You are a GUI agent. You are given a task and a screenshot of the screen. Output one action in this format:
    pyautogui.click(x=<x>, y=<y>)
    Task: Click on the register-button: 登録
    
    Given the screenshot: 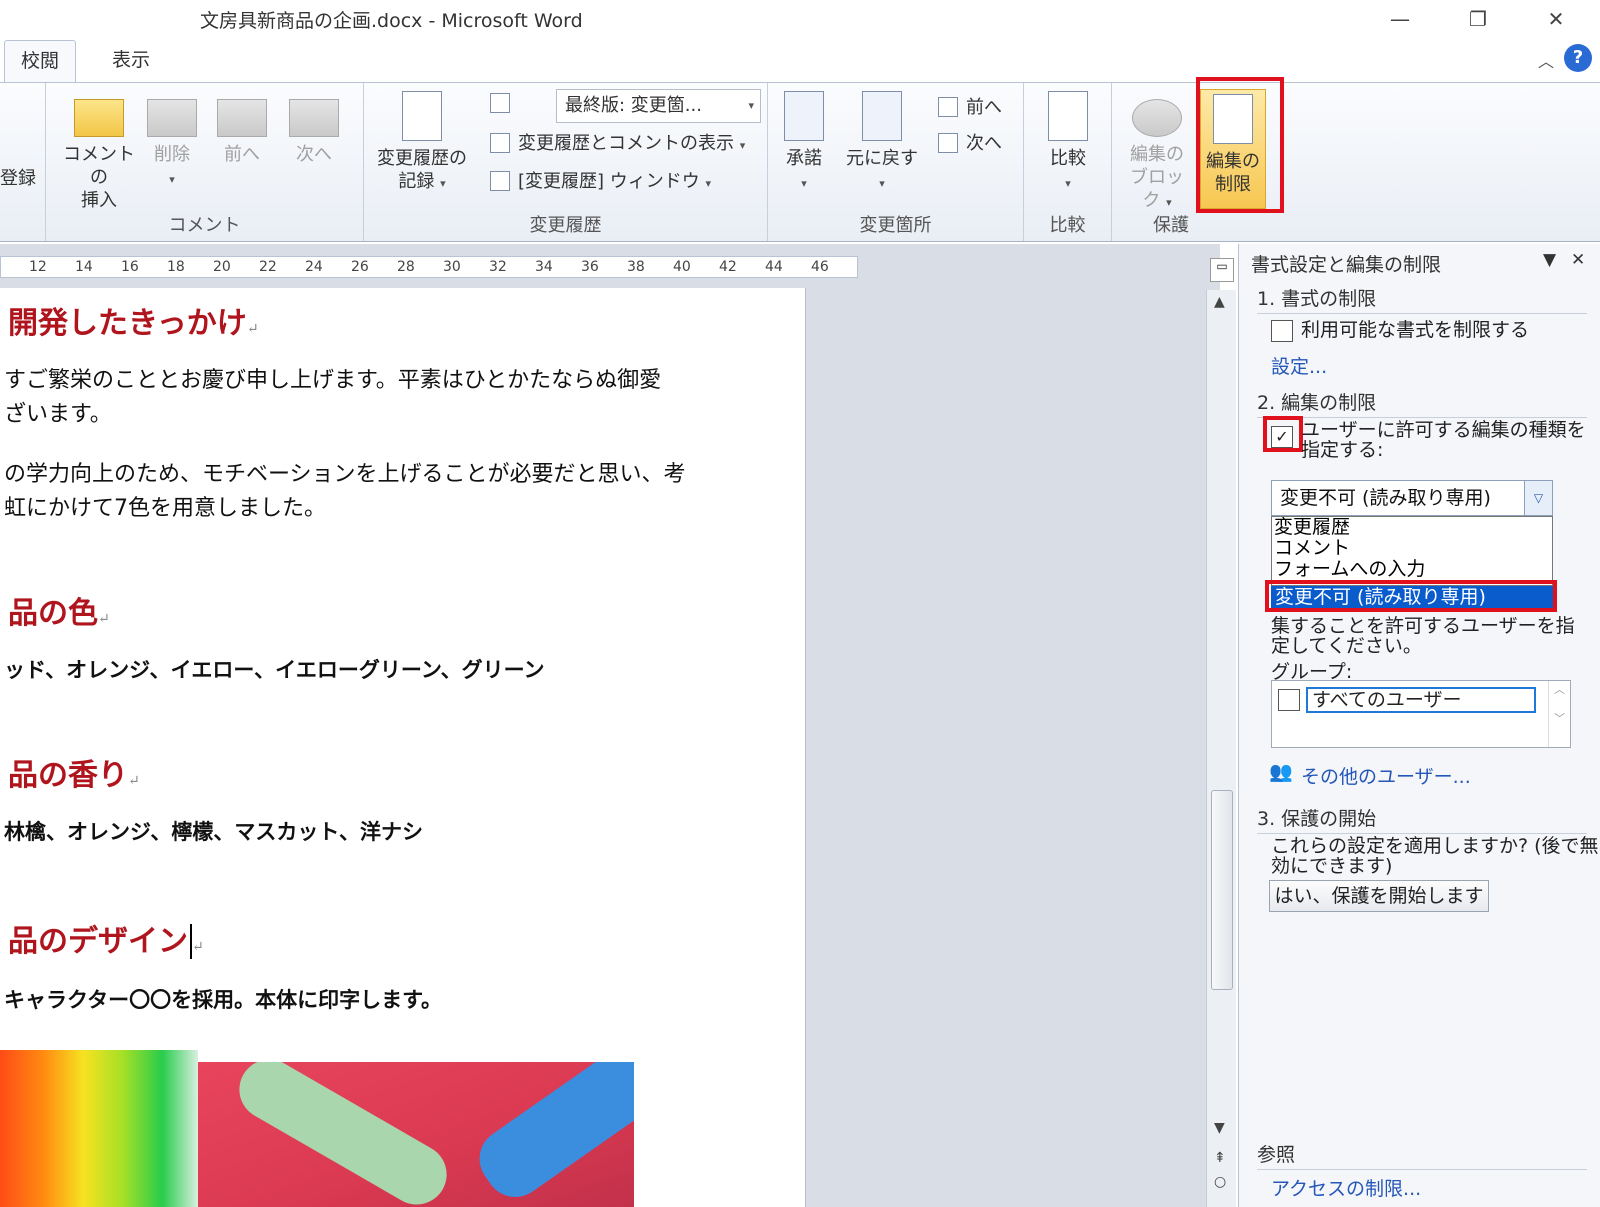 What is the action you would take?
    pyautogui.click(x=18, y=178)
    